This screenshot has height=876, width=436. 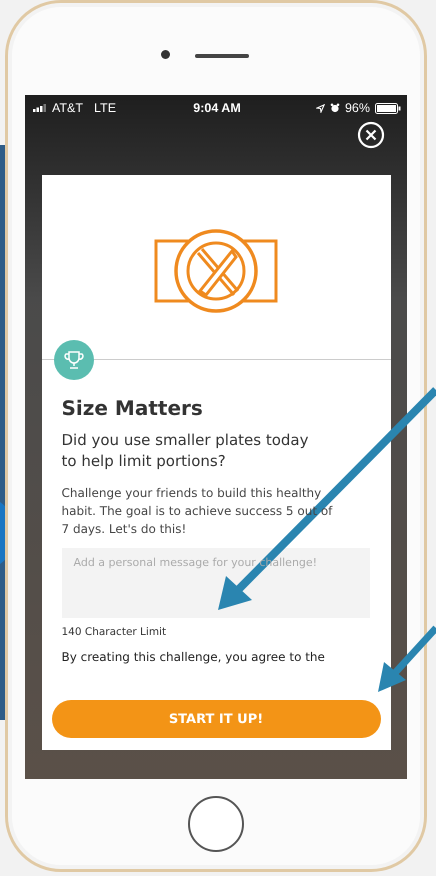 What do you see at coordinates (217, 108) in the screenshot?
I see `status-time: 9:04 AM` at bounding box center [217, 108].